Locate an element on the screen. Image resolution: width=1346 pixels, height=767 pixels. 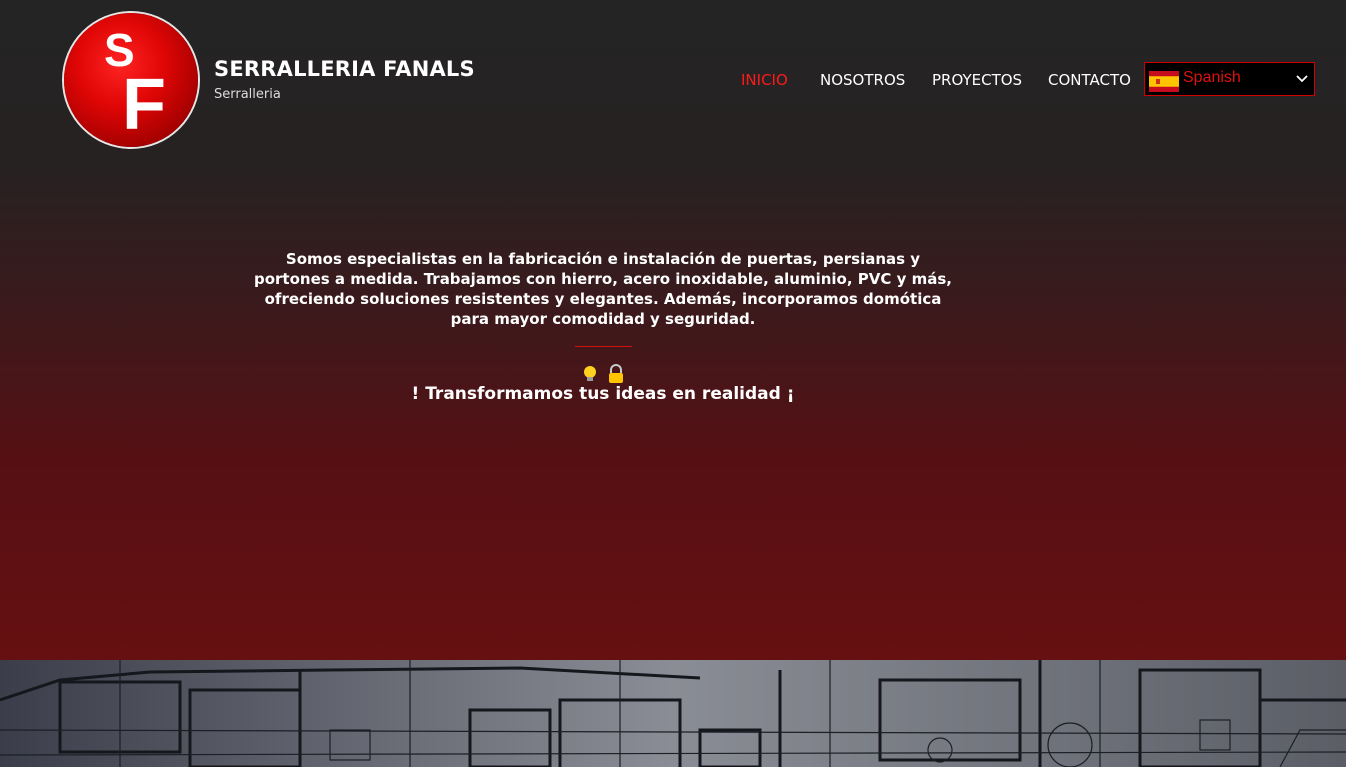
blueprint-section is located at coordinates (673, 713).